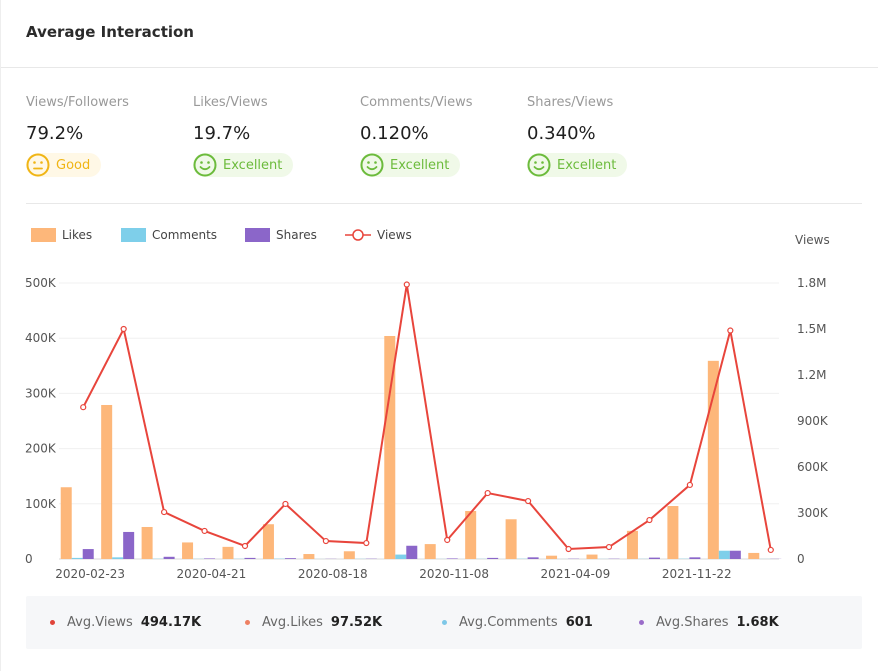  Describe the element at coordinates (508, 622) in the screenshot. I see `stat-label: Avg.Comments` at that location.